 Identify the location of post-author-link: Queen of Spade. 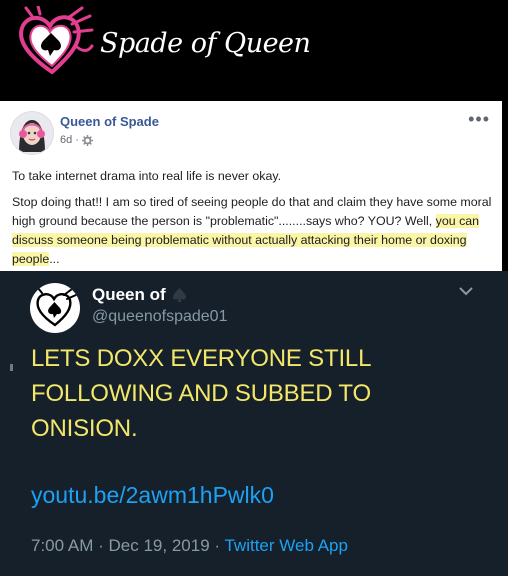
(109, 121).